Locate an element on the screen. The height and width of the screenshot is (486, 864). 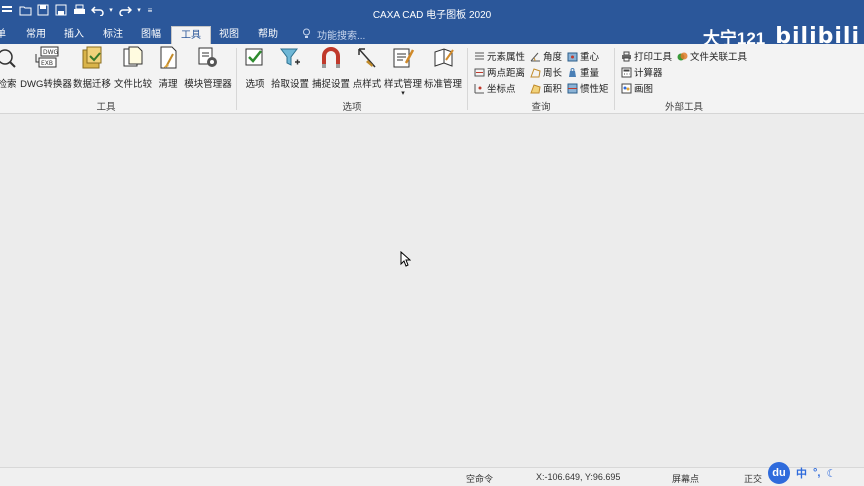
options-button: 选项 is located at coordinates (255, 70).